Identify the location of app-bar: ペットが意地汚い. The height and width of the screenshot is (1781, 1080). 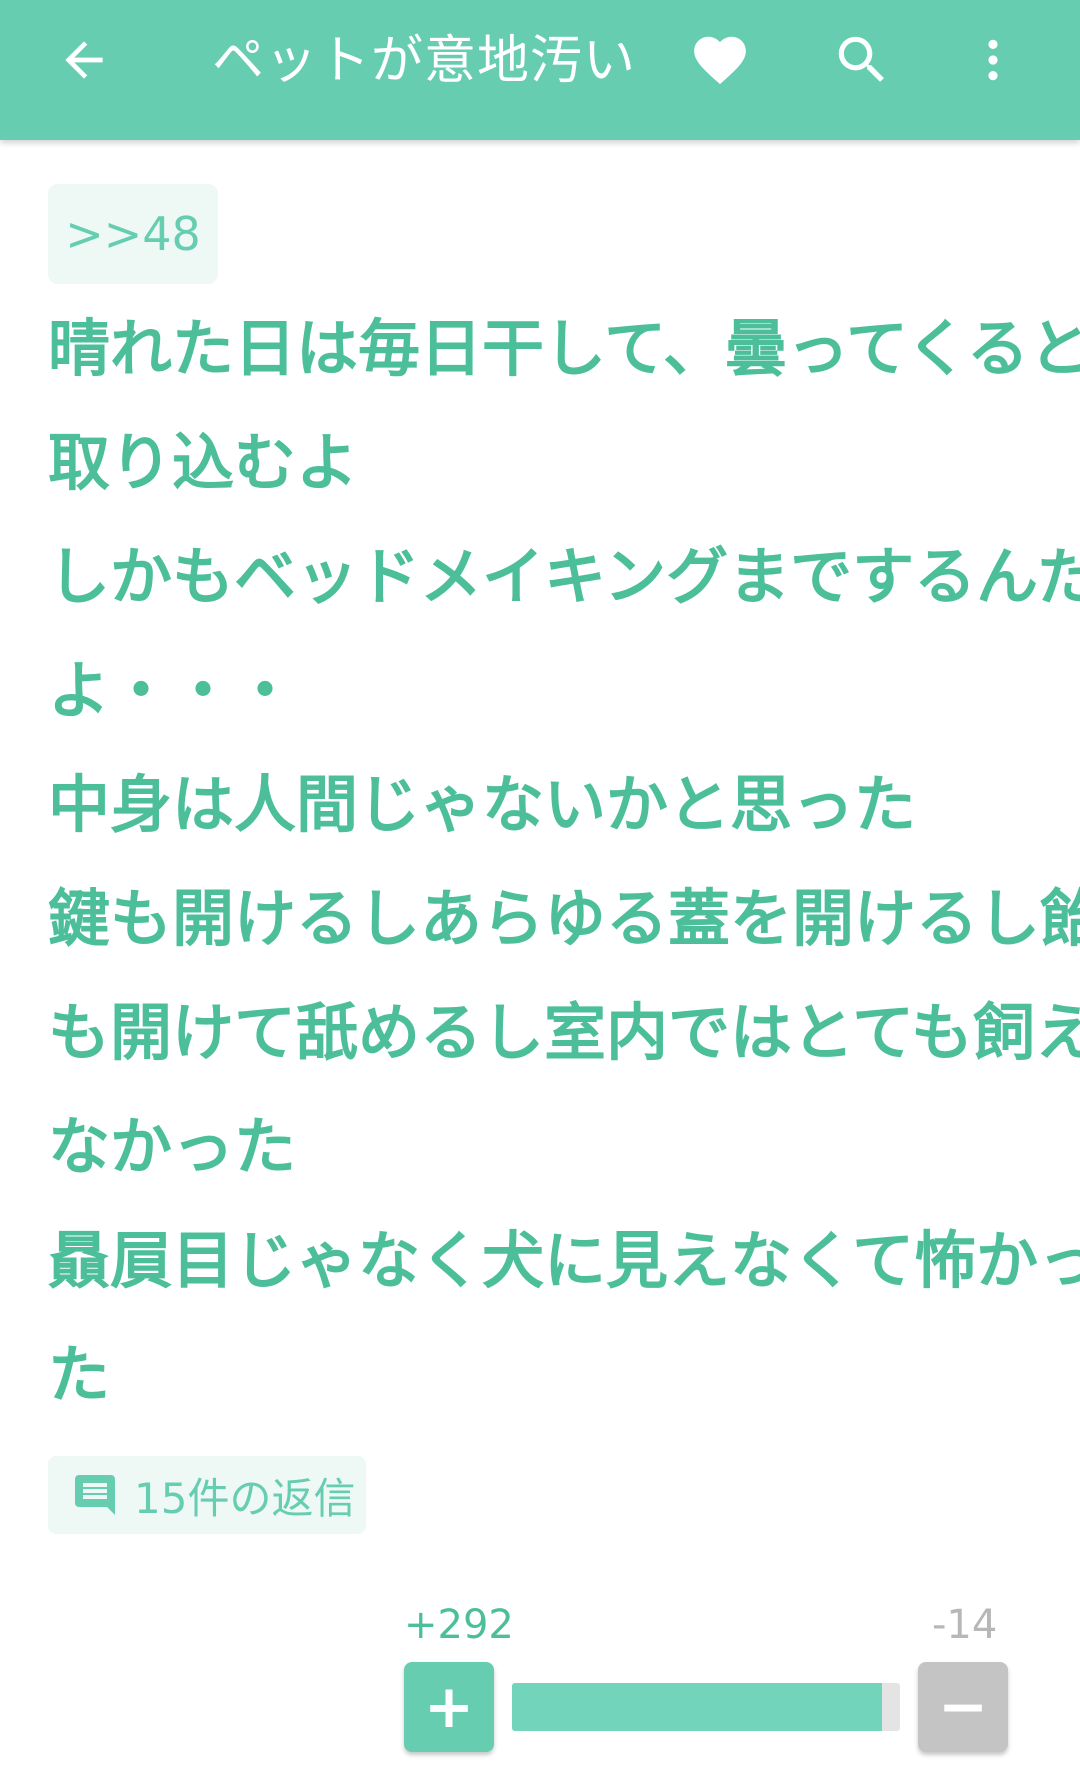
(540, 70).